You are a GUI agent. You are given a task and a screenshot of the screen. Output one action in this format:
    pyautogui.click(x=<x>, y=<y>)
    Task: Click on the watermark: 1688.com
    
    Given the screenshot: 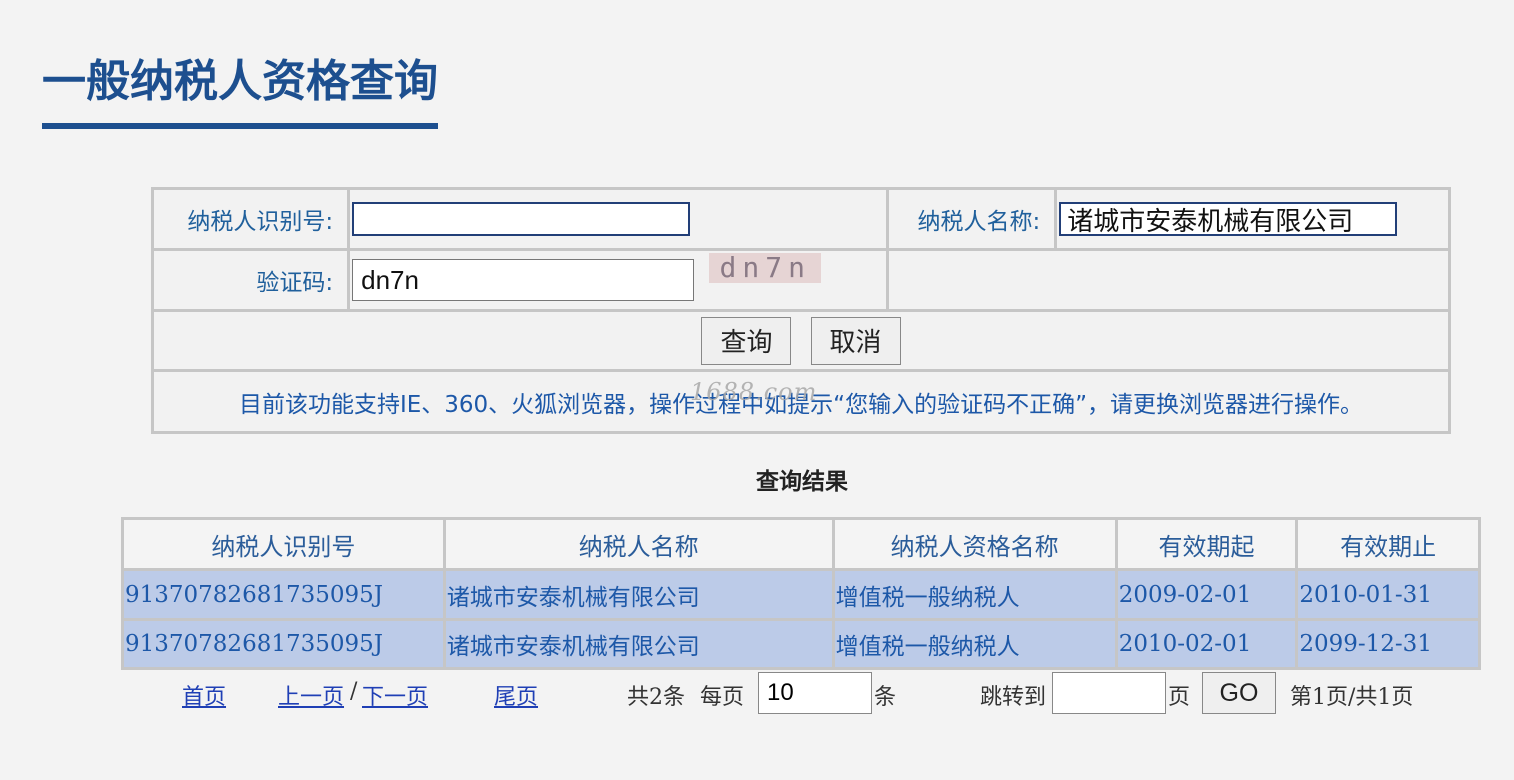 What is the action you would take?
    pyautogui.click(x=754, y=392)
    